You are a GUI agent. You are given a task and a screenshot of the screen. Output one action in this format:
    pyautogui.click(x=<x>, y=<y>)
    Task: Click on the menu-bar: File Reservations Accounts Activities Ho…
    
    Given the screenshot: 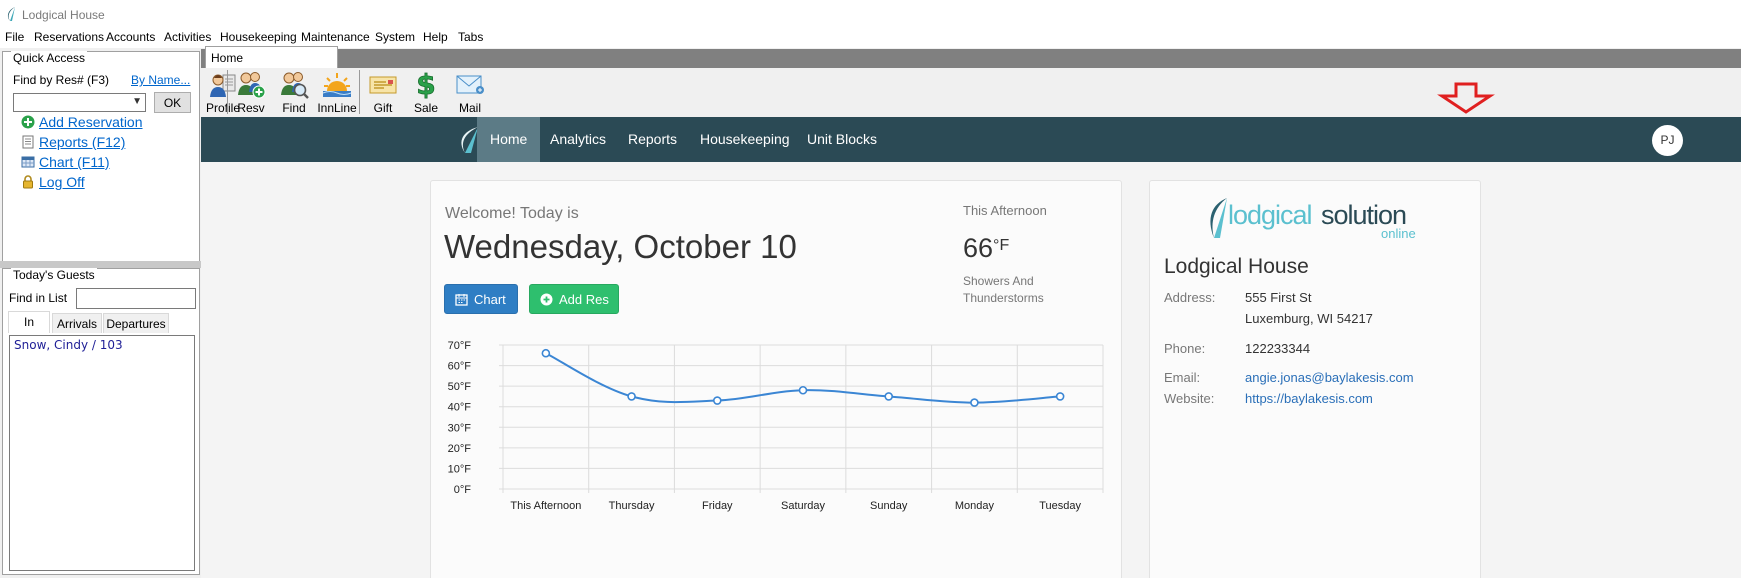 What is the action you would take?
    pyautogui.click(x=870, y=38)
    